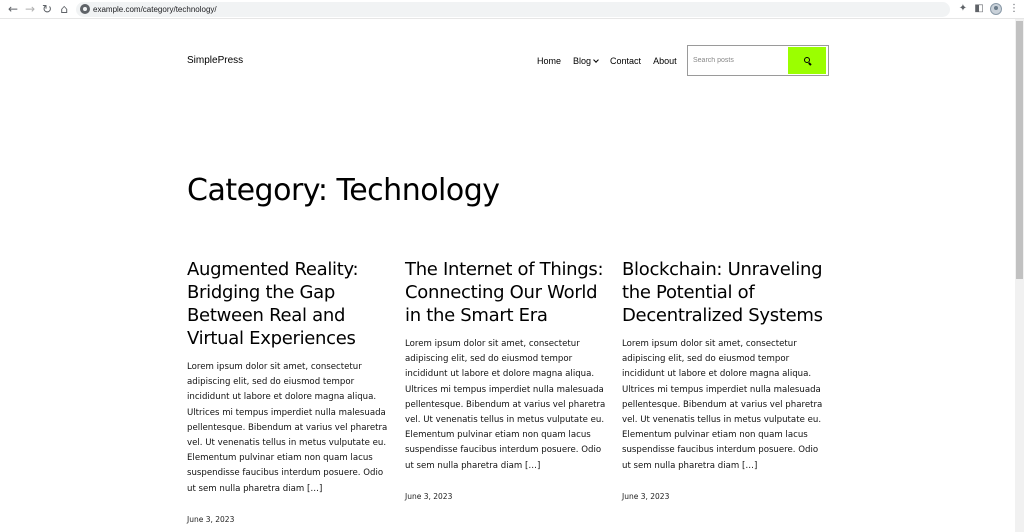 This screenshot has width=1024, height=532. I want to click on reload-icon: ↻, so click(47, 9).